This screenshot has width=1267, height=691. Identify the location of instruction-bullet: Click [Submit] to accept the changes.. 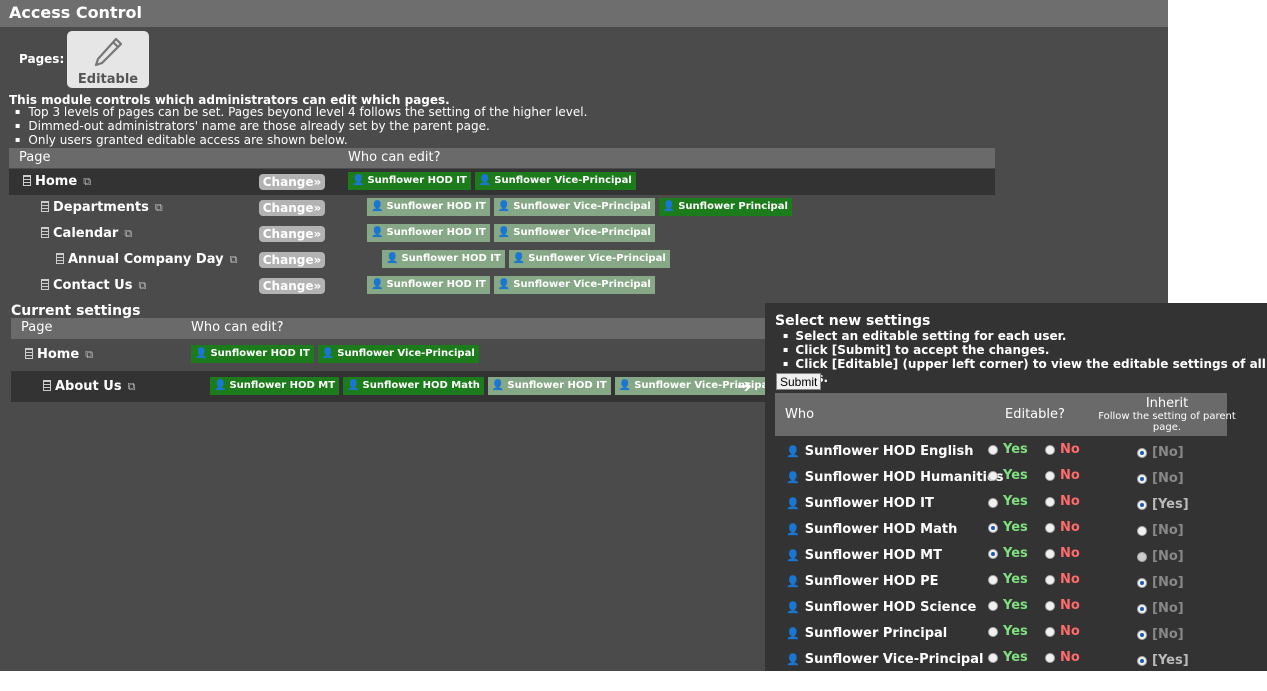
(1025, 351).